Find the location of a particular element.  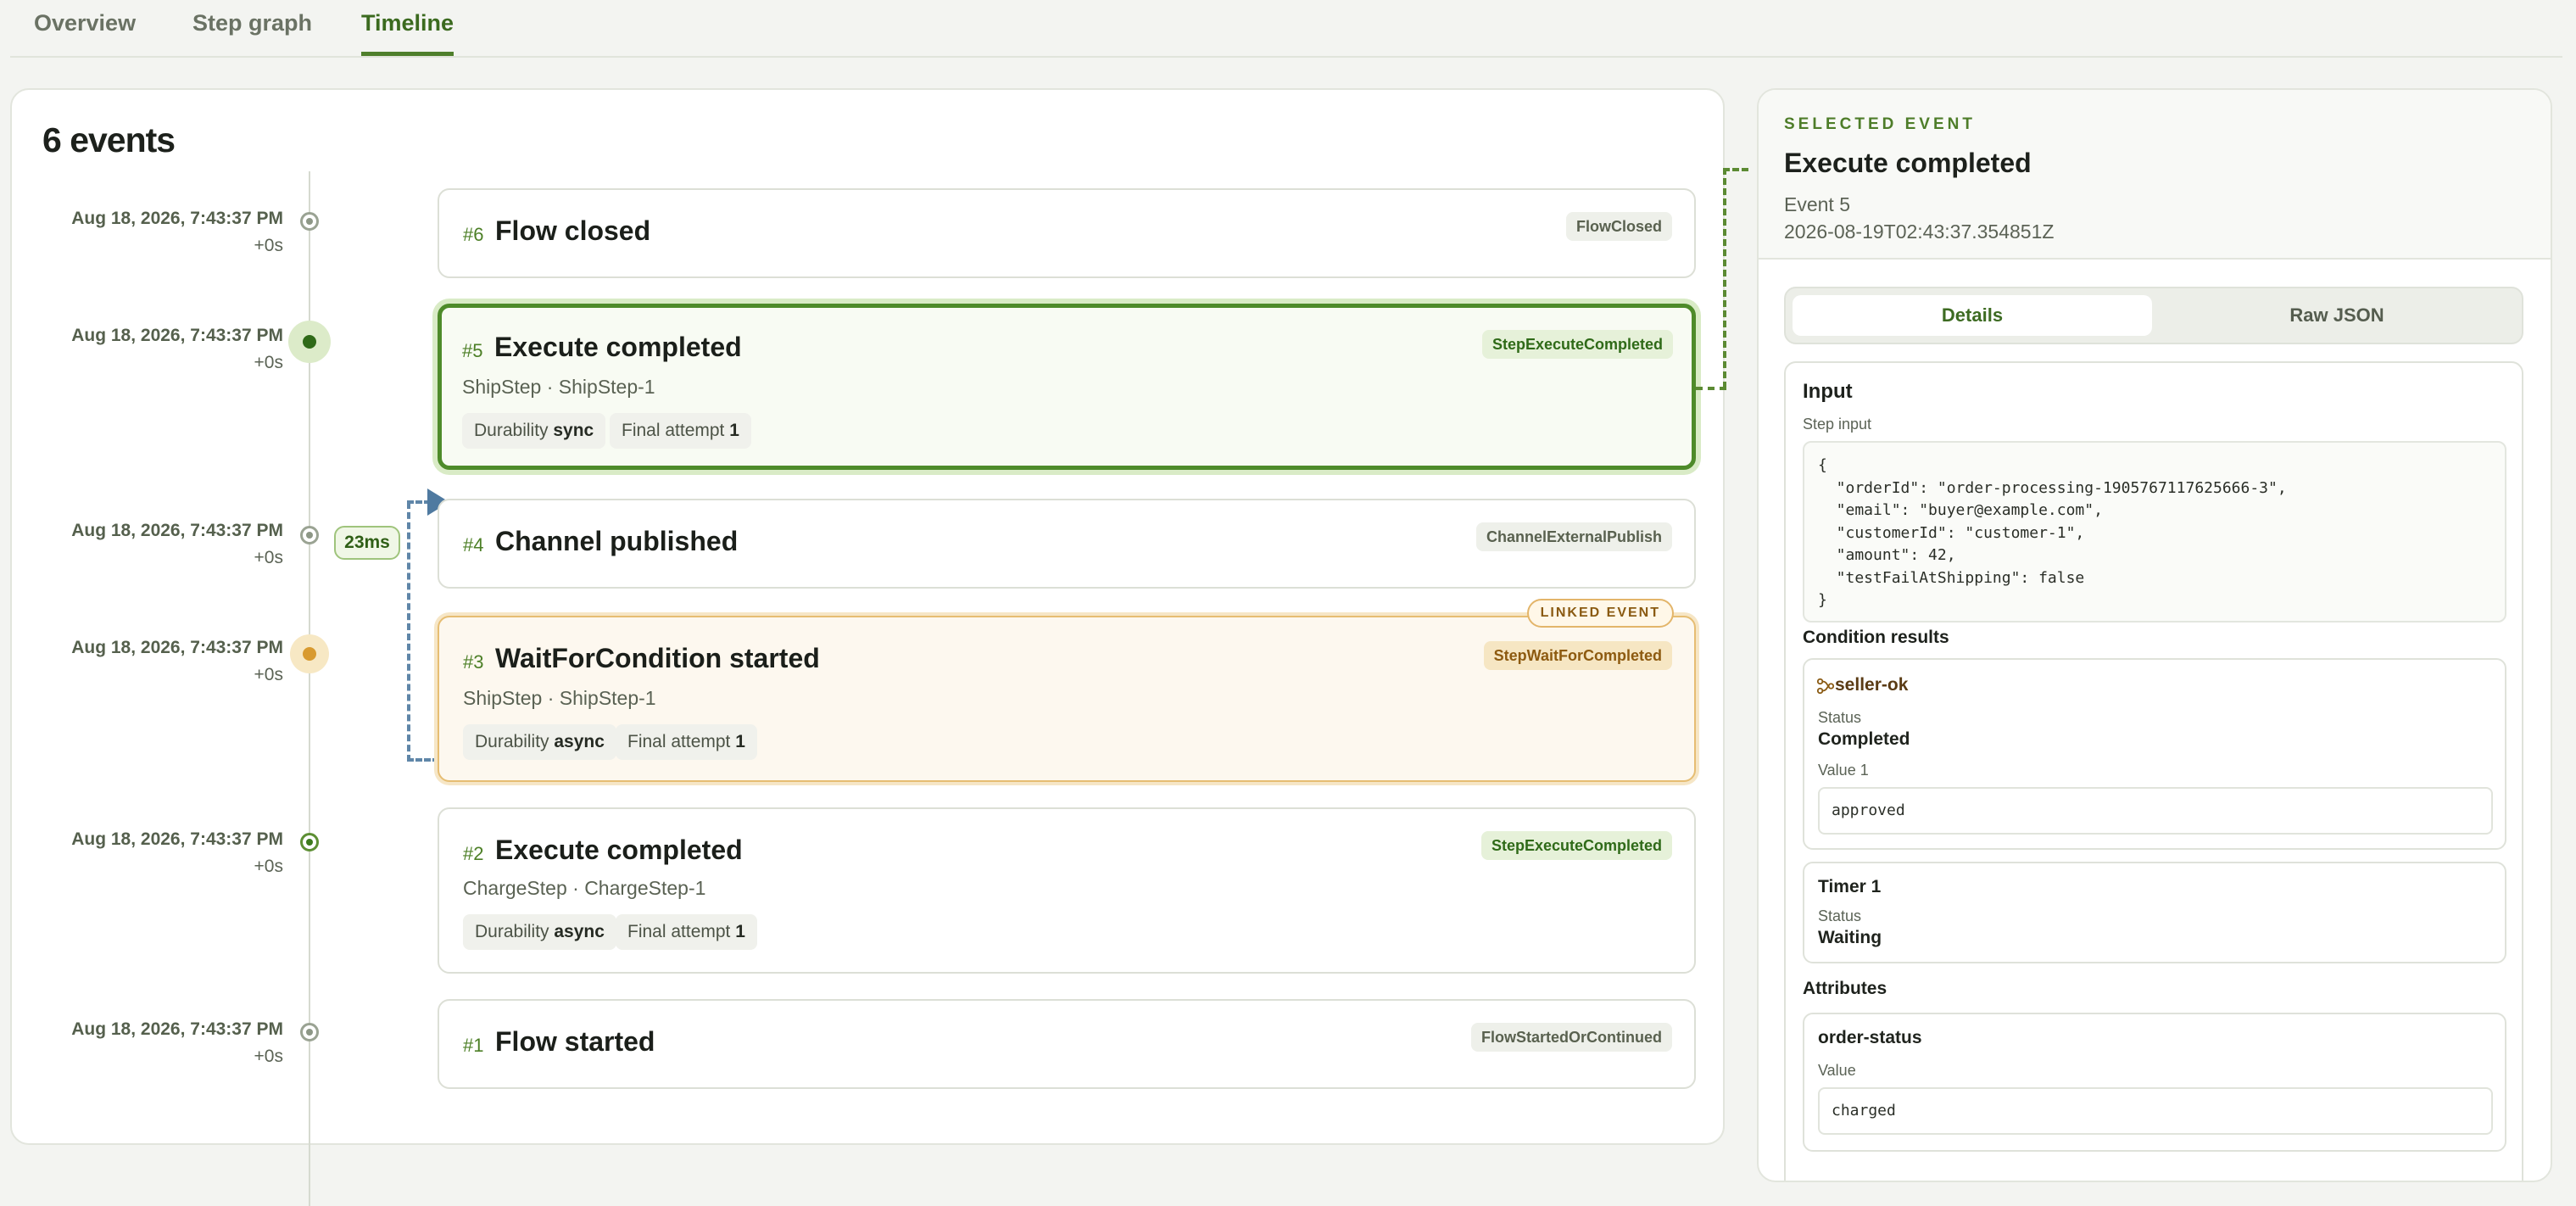

status-value: Completed is located at coordinates (1864, 739).